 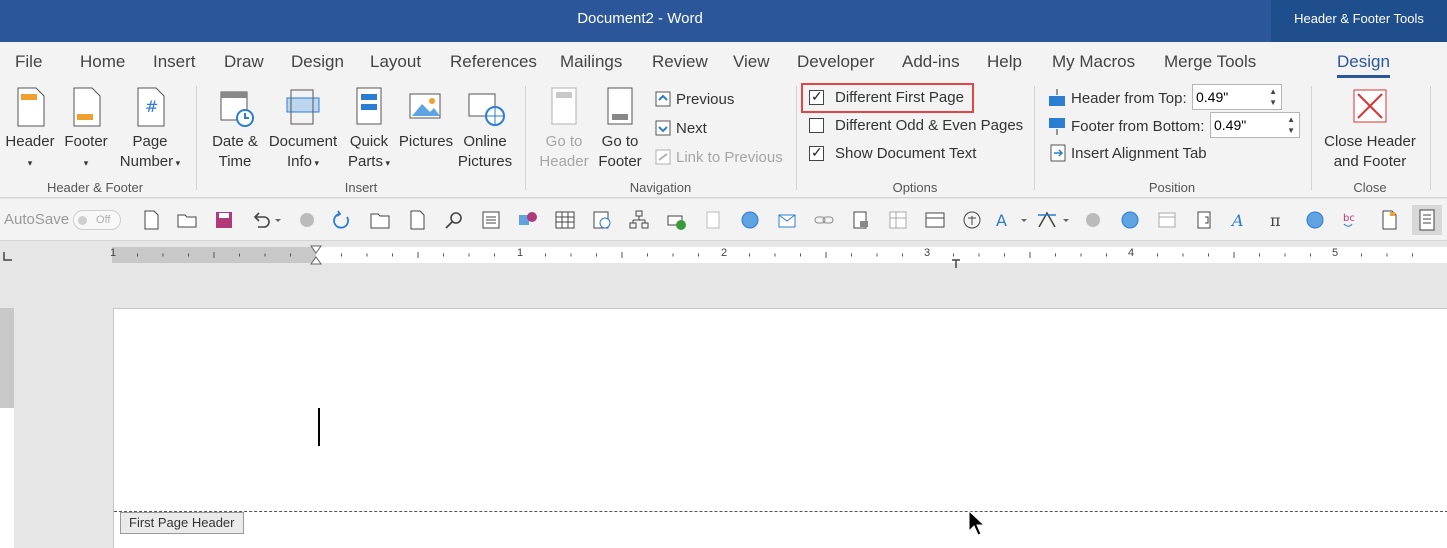 What do you see at coordinates (680, 128) in the screenshot?
I see `next-button: Next` at bounding box center [680, 128].